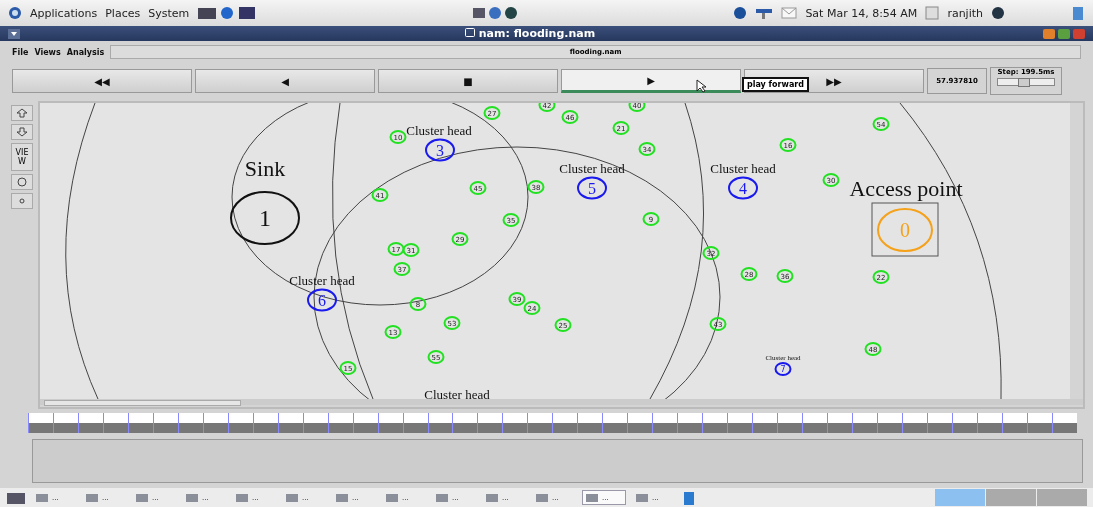 Image resolution: width=1093 pixels, height=507 pixels. Describe the element at coordinates (64, 13) in the screenshot. I see `panel-menu: Applications` at that location.